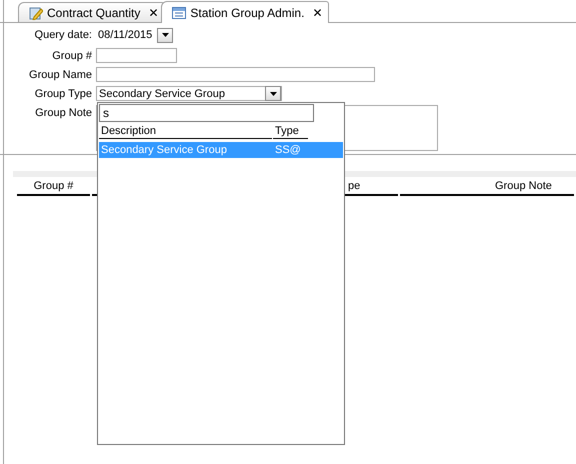 The height and width of the screenshot is (464, 576). What do you see at coordinates (71, 56) in the screenshot?
I see `field-label: Group #` at bounding box center [71, 56].